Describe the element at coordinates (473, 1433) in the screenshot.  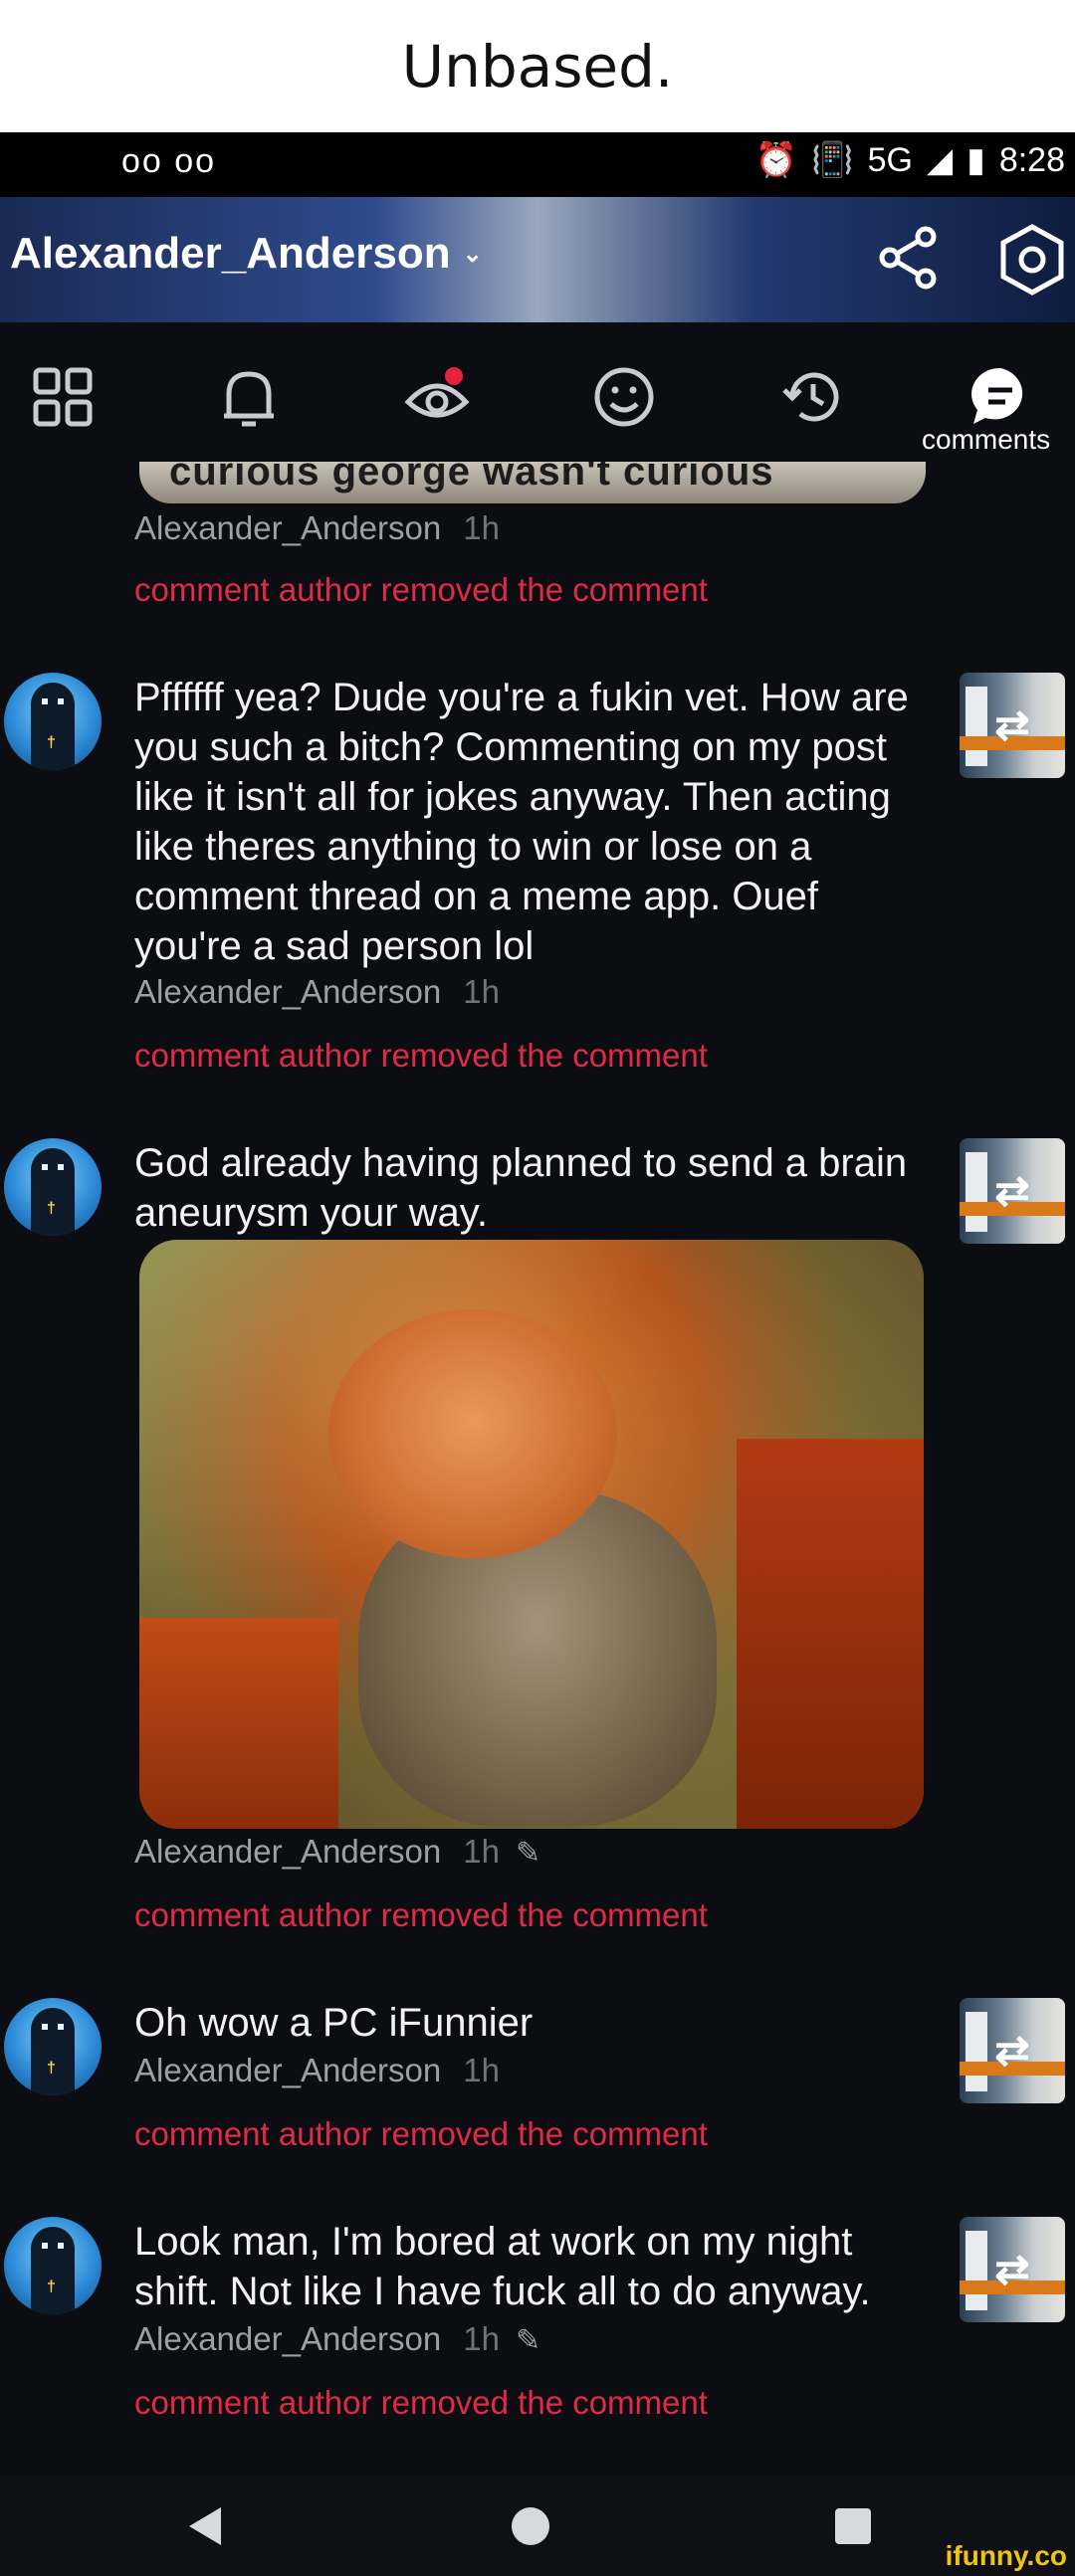
I see `image-face` at that location.